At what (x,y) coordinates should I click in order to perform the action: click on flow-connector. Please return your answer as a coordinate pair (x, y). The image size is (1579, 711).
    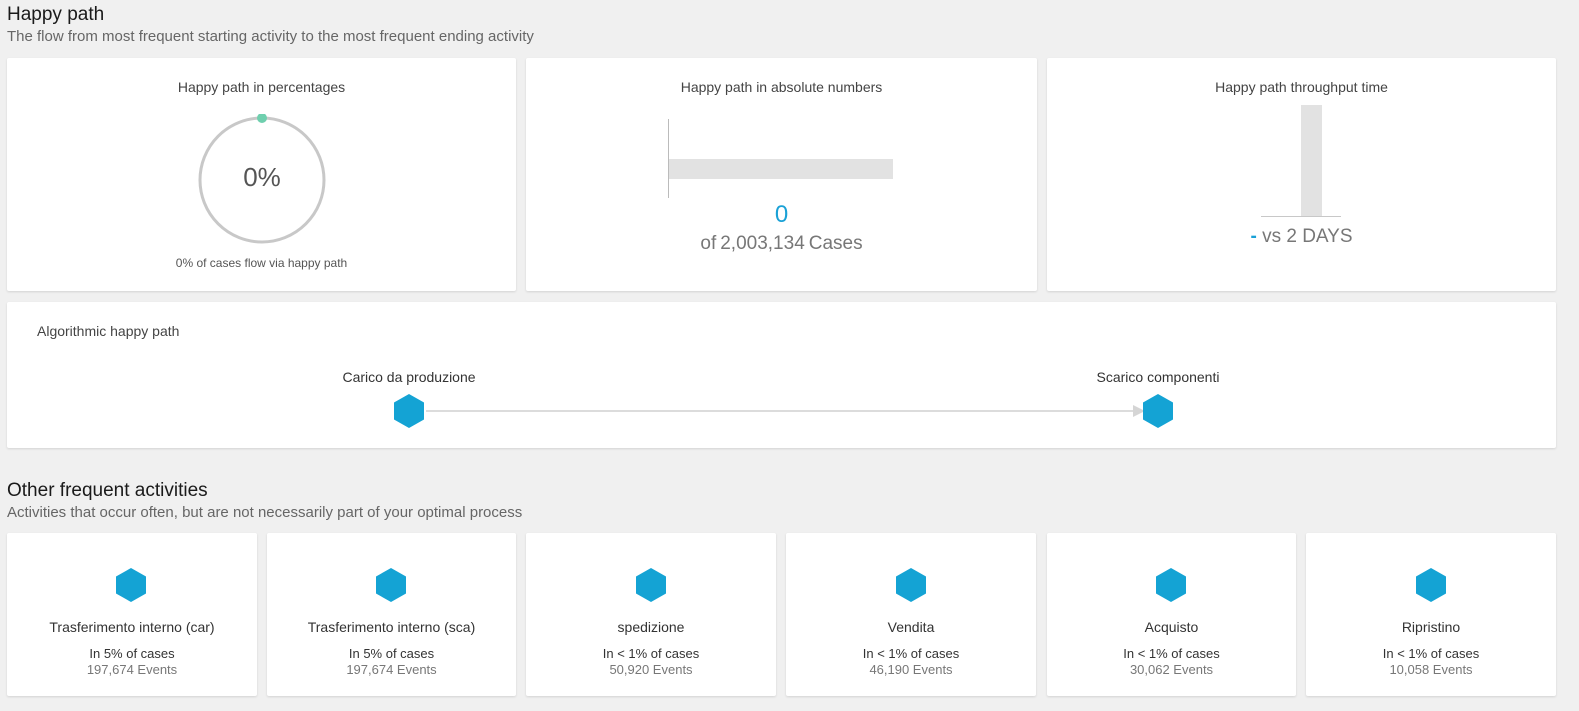
    Looking at the image, I should click on (782, 411).